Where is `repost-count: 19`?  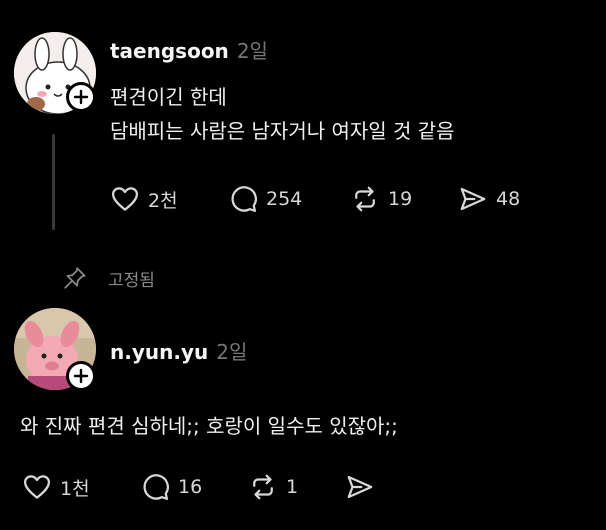
repost-count: 19 is located at coordinates (400, 199).